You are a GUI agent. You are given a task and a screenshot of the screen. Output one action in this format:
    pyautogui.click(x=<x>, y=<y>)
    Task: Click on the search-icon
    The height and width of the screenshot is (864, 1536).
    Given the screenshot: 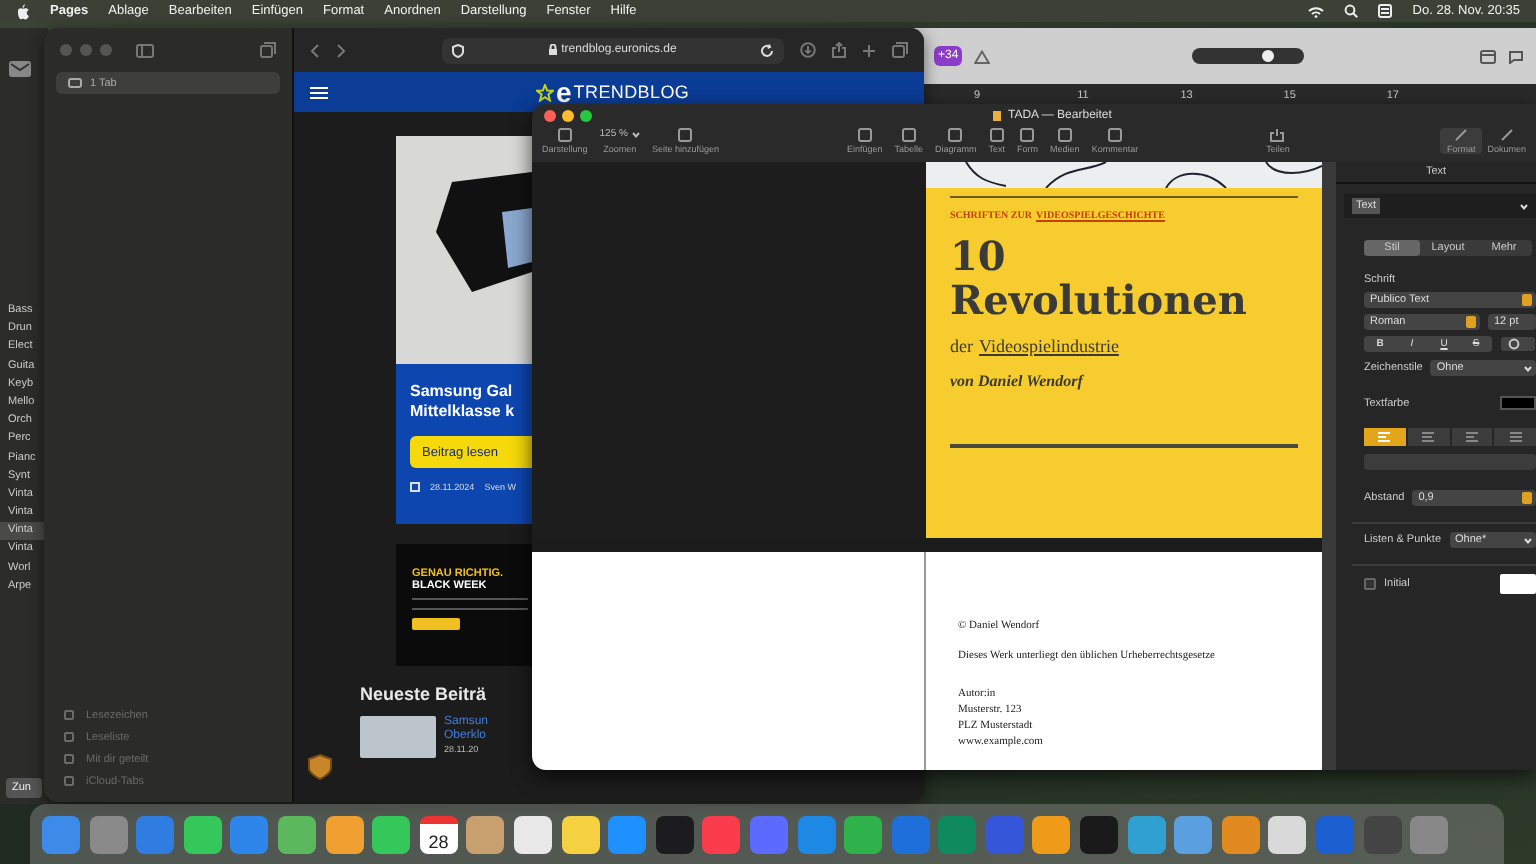 What is the action you would take?
    pyautogui.click(x=1351, y=11)
    